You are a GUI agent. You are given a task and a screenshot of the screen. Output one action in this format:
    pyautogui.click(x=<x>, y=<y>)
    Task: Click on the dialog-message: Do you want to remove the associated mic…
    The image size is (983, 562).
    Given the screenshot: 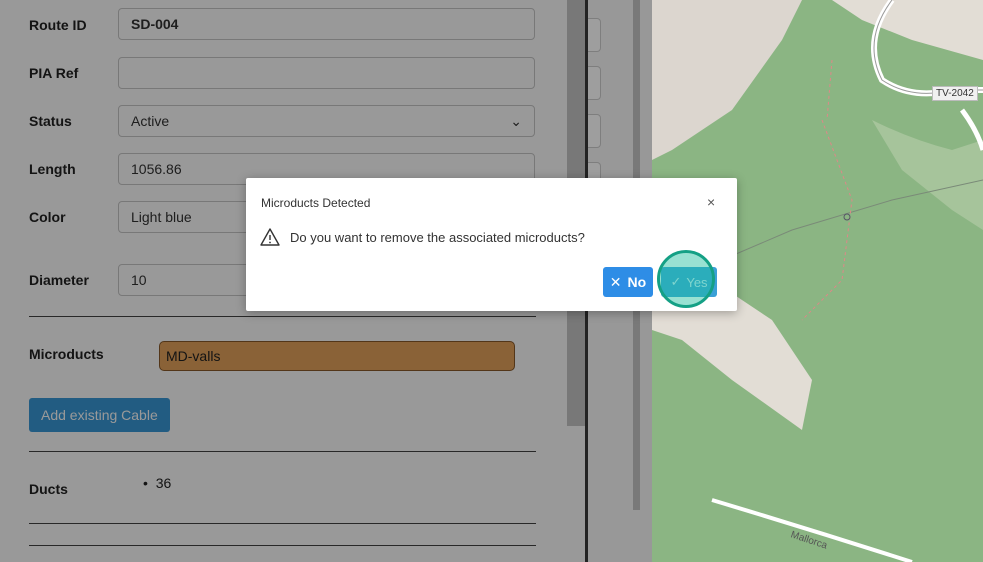 What is the action you would take?
    pyautogui.click(x=422, y=237)
    